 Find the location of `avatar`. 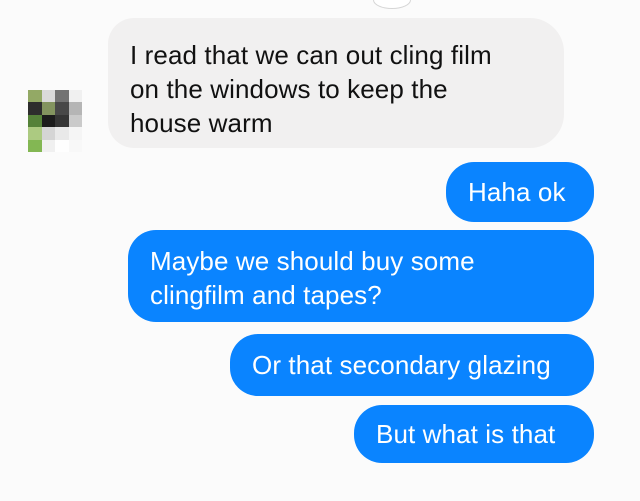

avatar is located at coordinates (55, 121).